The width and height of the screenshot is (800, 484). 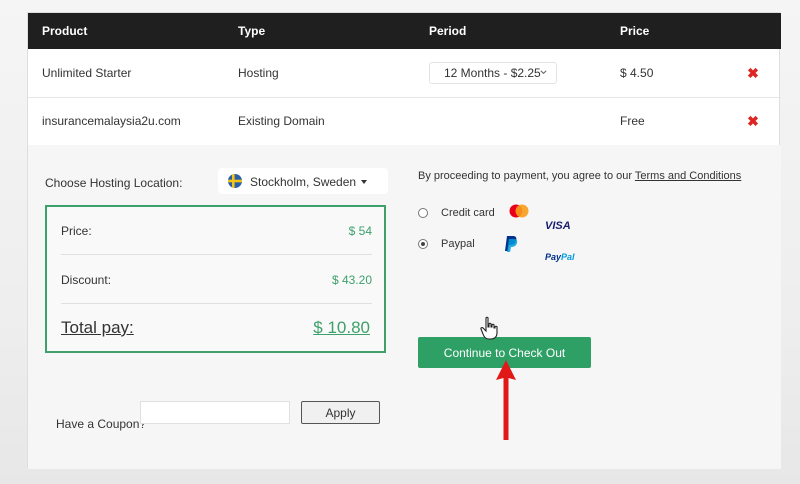 What do you see at coordinates (351, 280) in the screenshot?
I see `discount-value: $ 43.20` at bounding box center [351, 280].